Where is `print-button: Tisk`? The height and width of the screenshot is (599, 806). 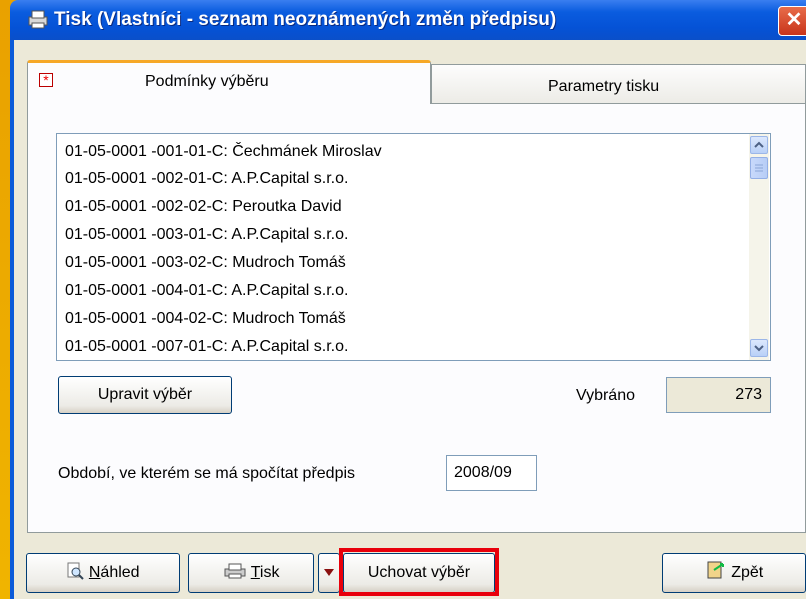
print-button: Tisk is located at coordinates (251, 573).